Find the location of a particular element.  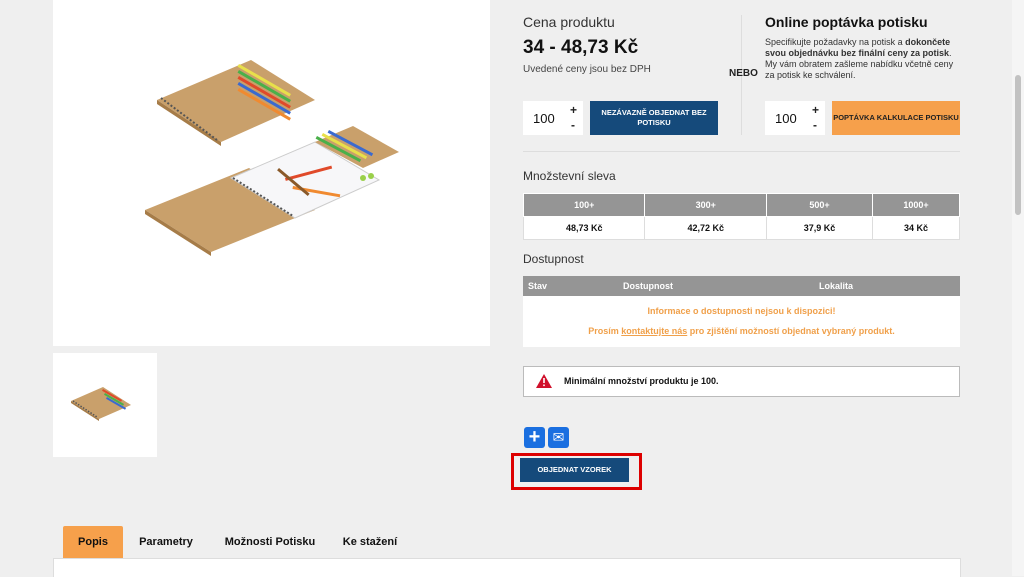

price-note: Uvedené ceny jsou bez DPH is located at coordinates (587, 69).